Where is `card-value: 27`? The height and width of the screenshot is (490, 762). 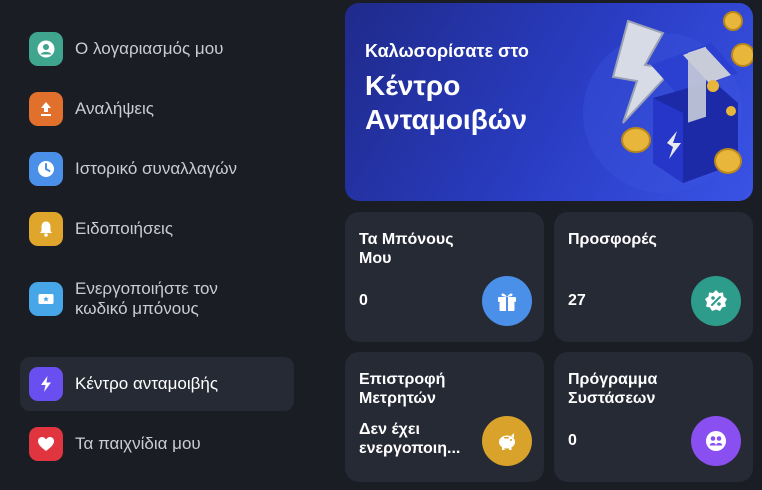
card-value: 27 is located at coordinates (577, 300).